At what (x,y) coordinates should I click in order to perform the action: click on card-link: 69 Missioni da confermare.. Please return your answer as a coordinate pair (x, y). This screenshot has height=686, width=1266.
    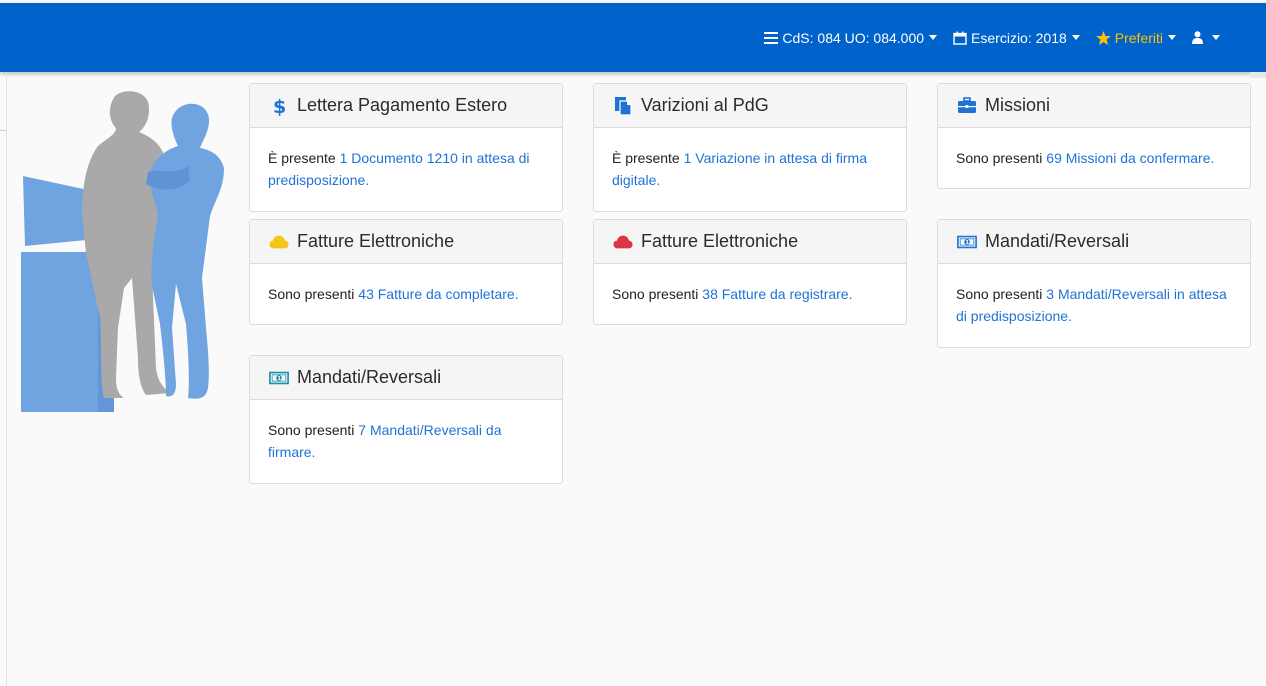
    Looking at the image, I should click on (1130, 158).